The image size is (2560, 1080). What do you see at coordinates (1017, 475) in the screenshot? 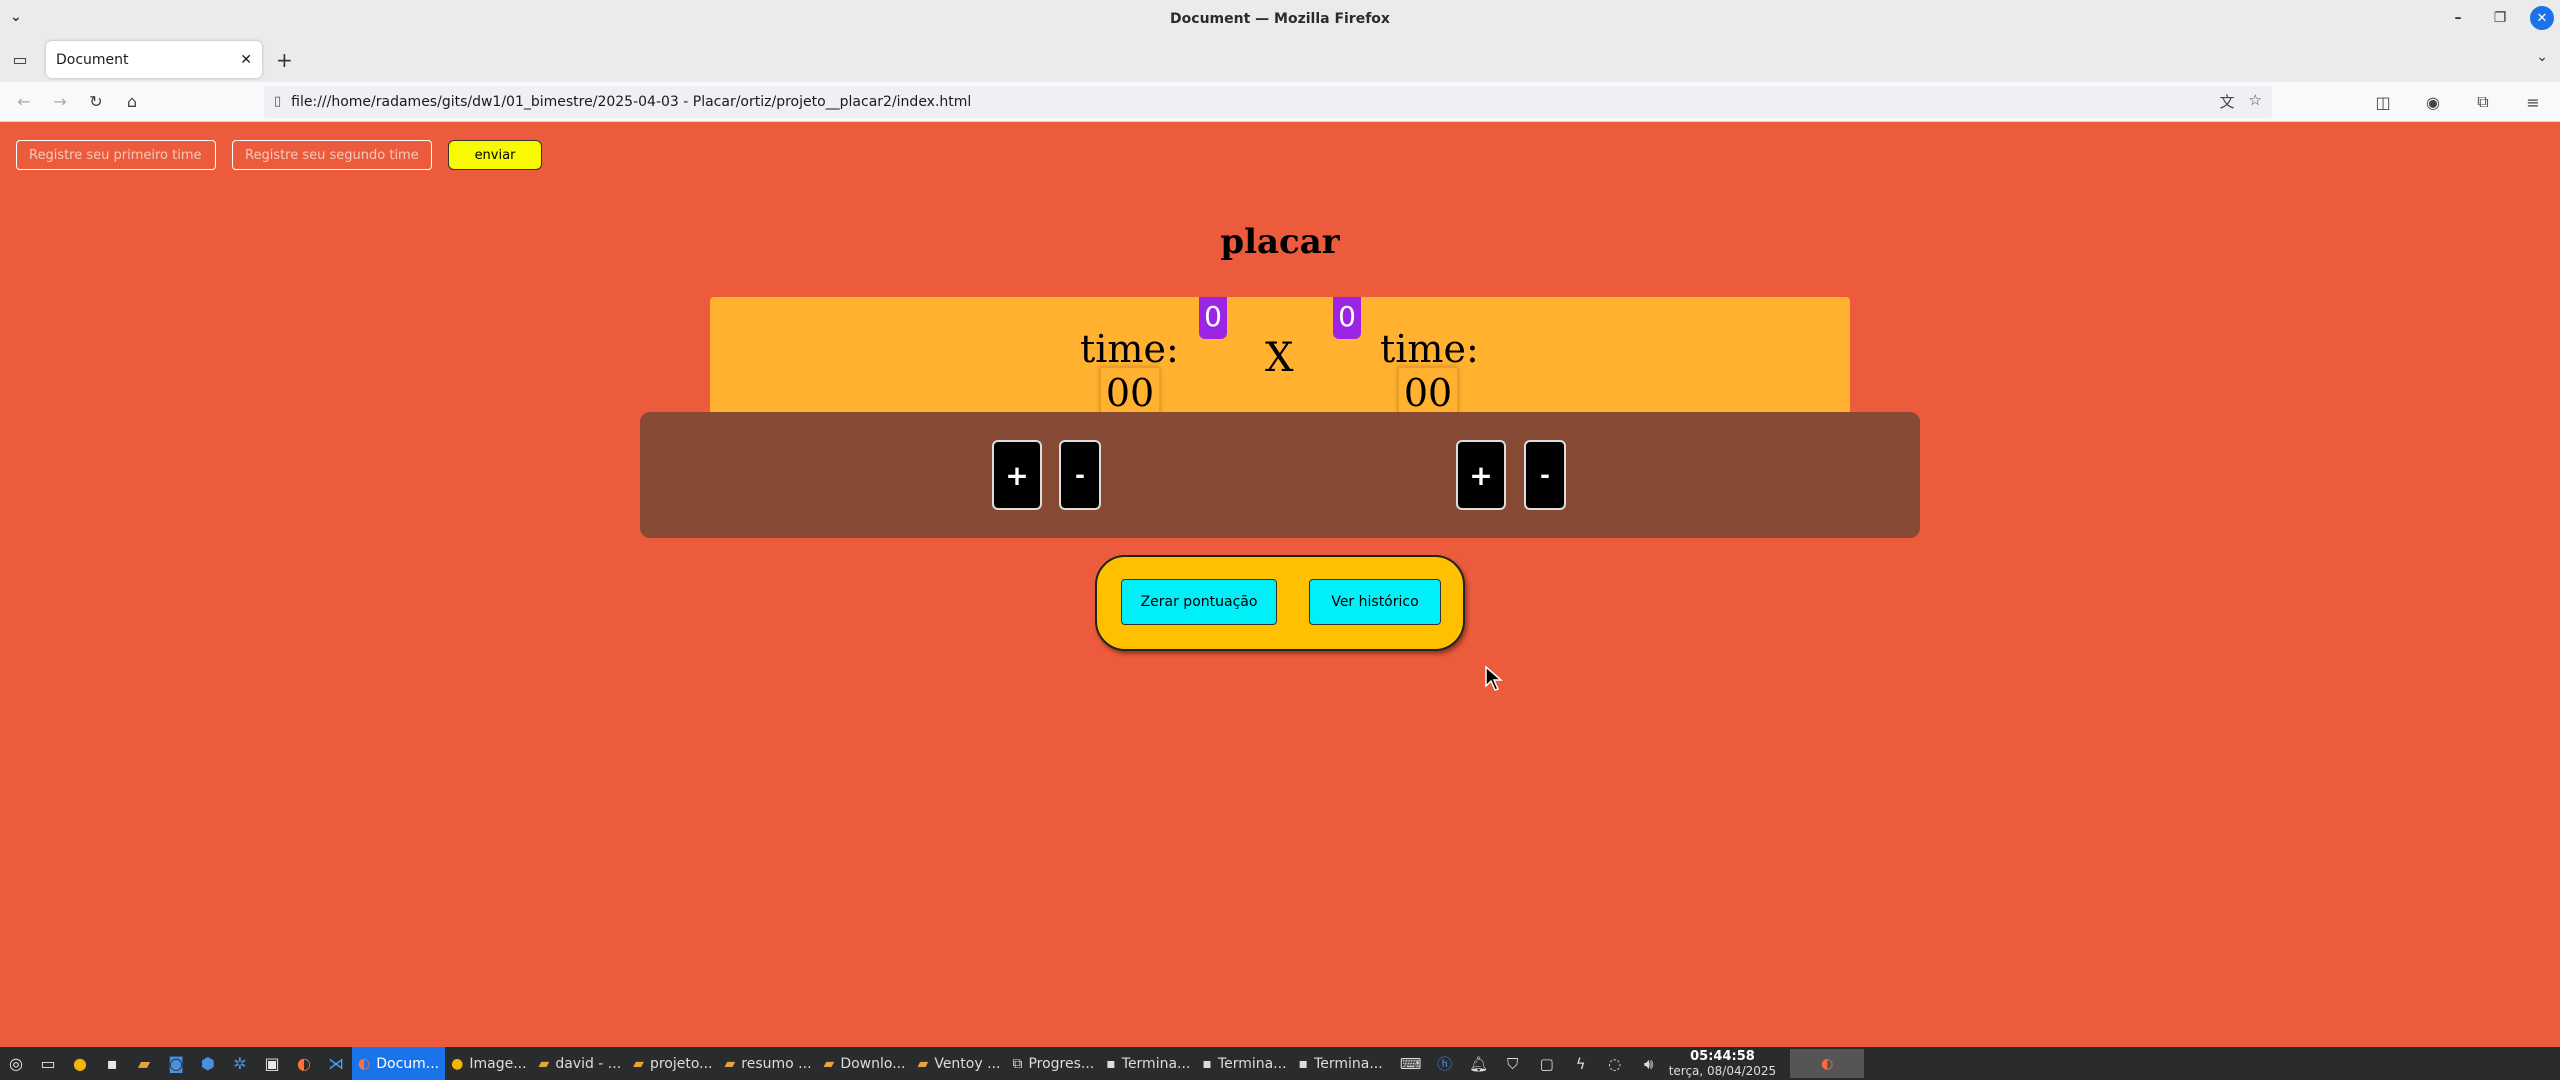
I see `team1-plus-button: +` at bounding box center [1017, 475].